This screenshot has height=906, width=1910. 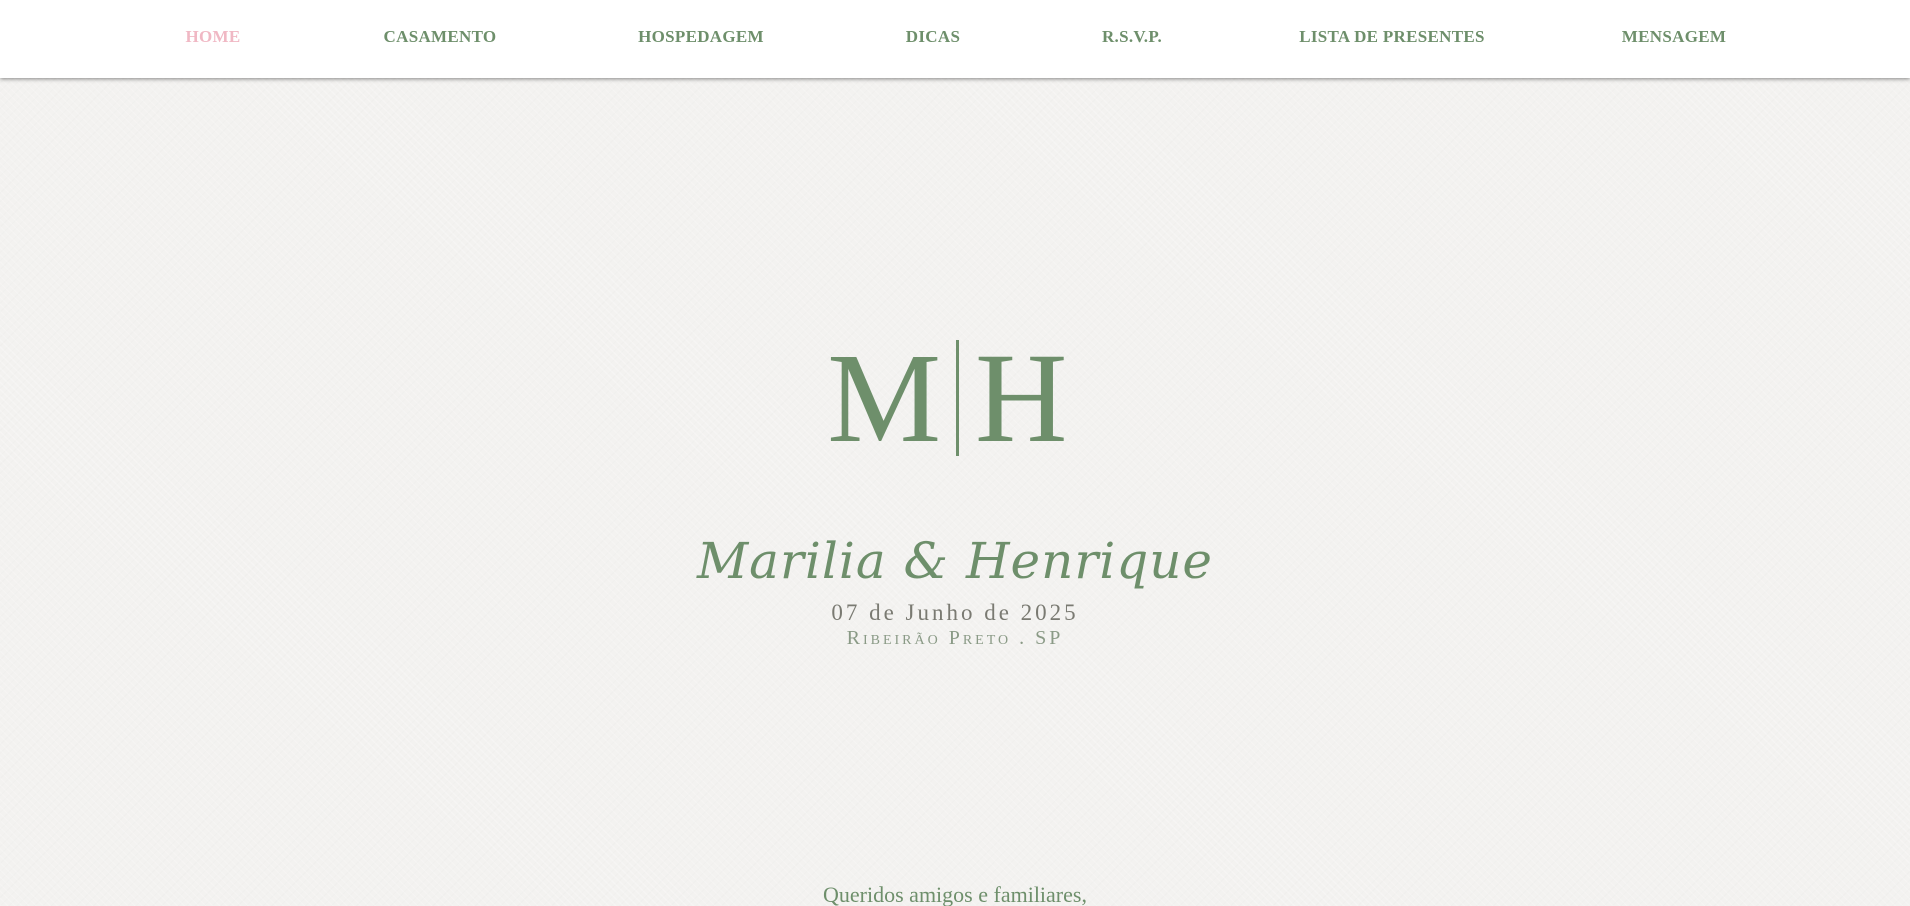 What do you see at coordinates (440, 37) in the screenshot?
I see `nav-item-casamento: CASAMENTO` at bounding box center [440, 37].